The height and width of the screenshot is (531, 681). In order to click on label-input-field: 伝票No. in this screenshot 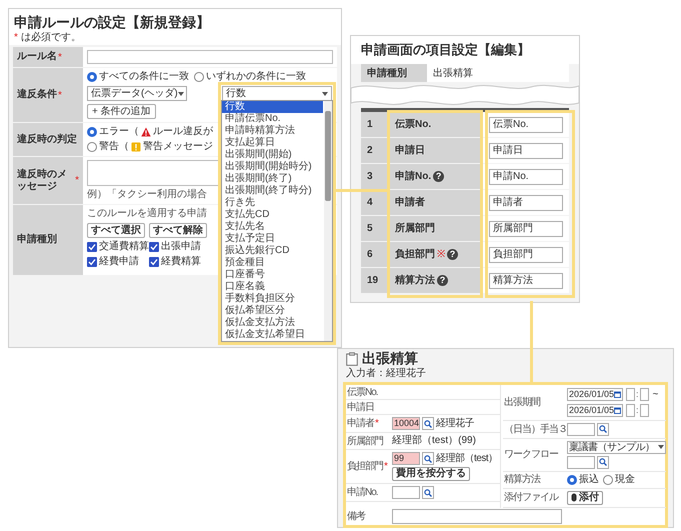, I will do `click(526, 124)`.